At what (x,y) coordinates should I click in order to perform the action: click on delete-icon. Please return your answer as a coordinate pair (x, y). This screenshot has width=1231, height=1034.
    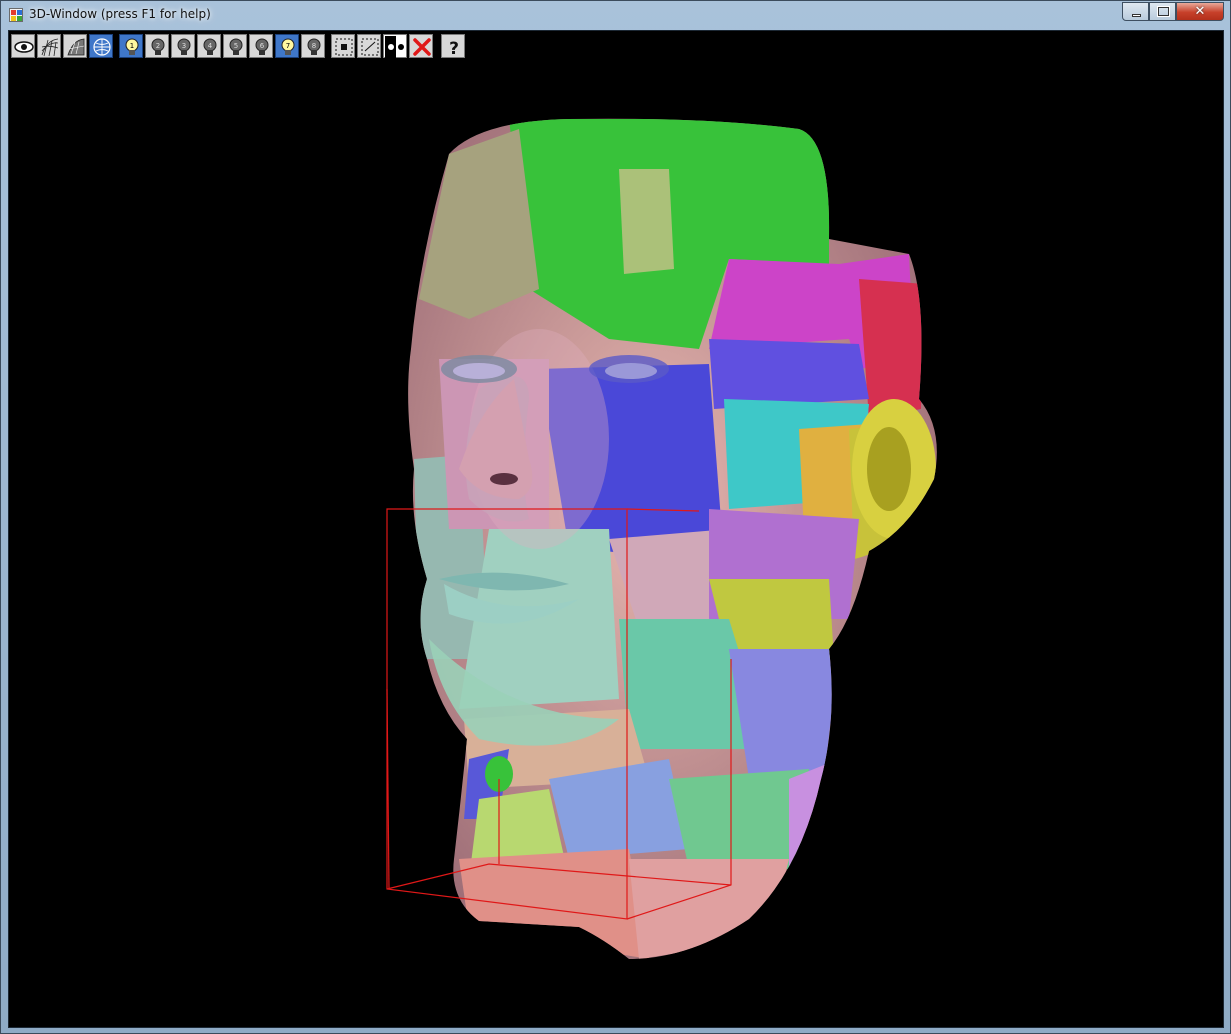
    Looking at the image, I should click on (422, 47).